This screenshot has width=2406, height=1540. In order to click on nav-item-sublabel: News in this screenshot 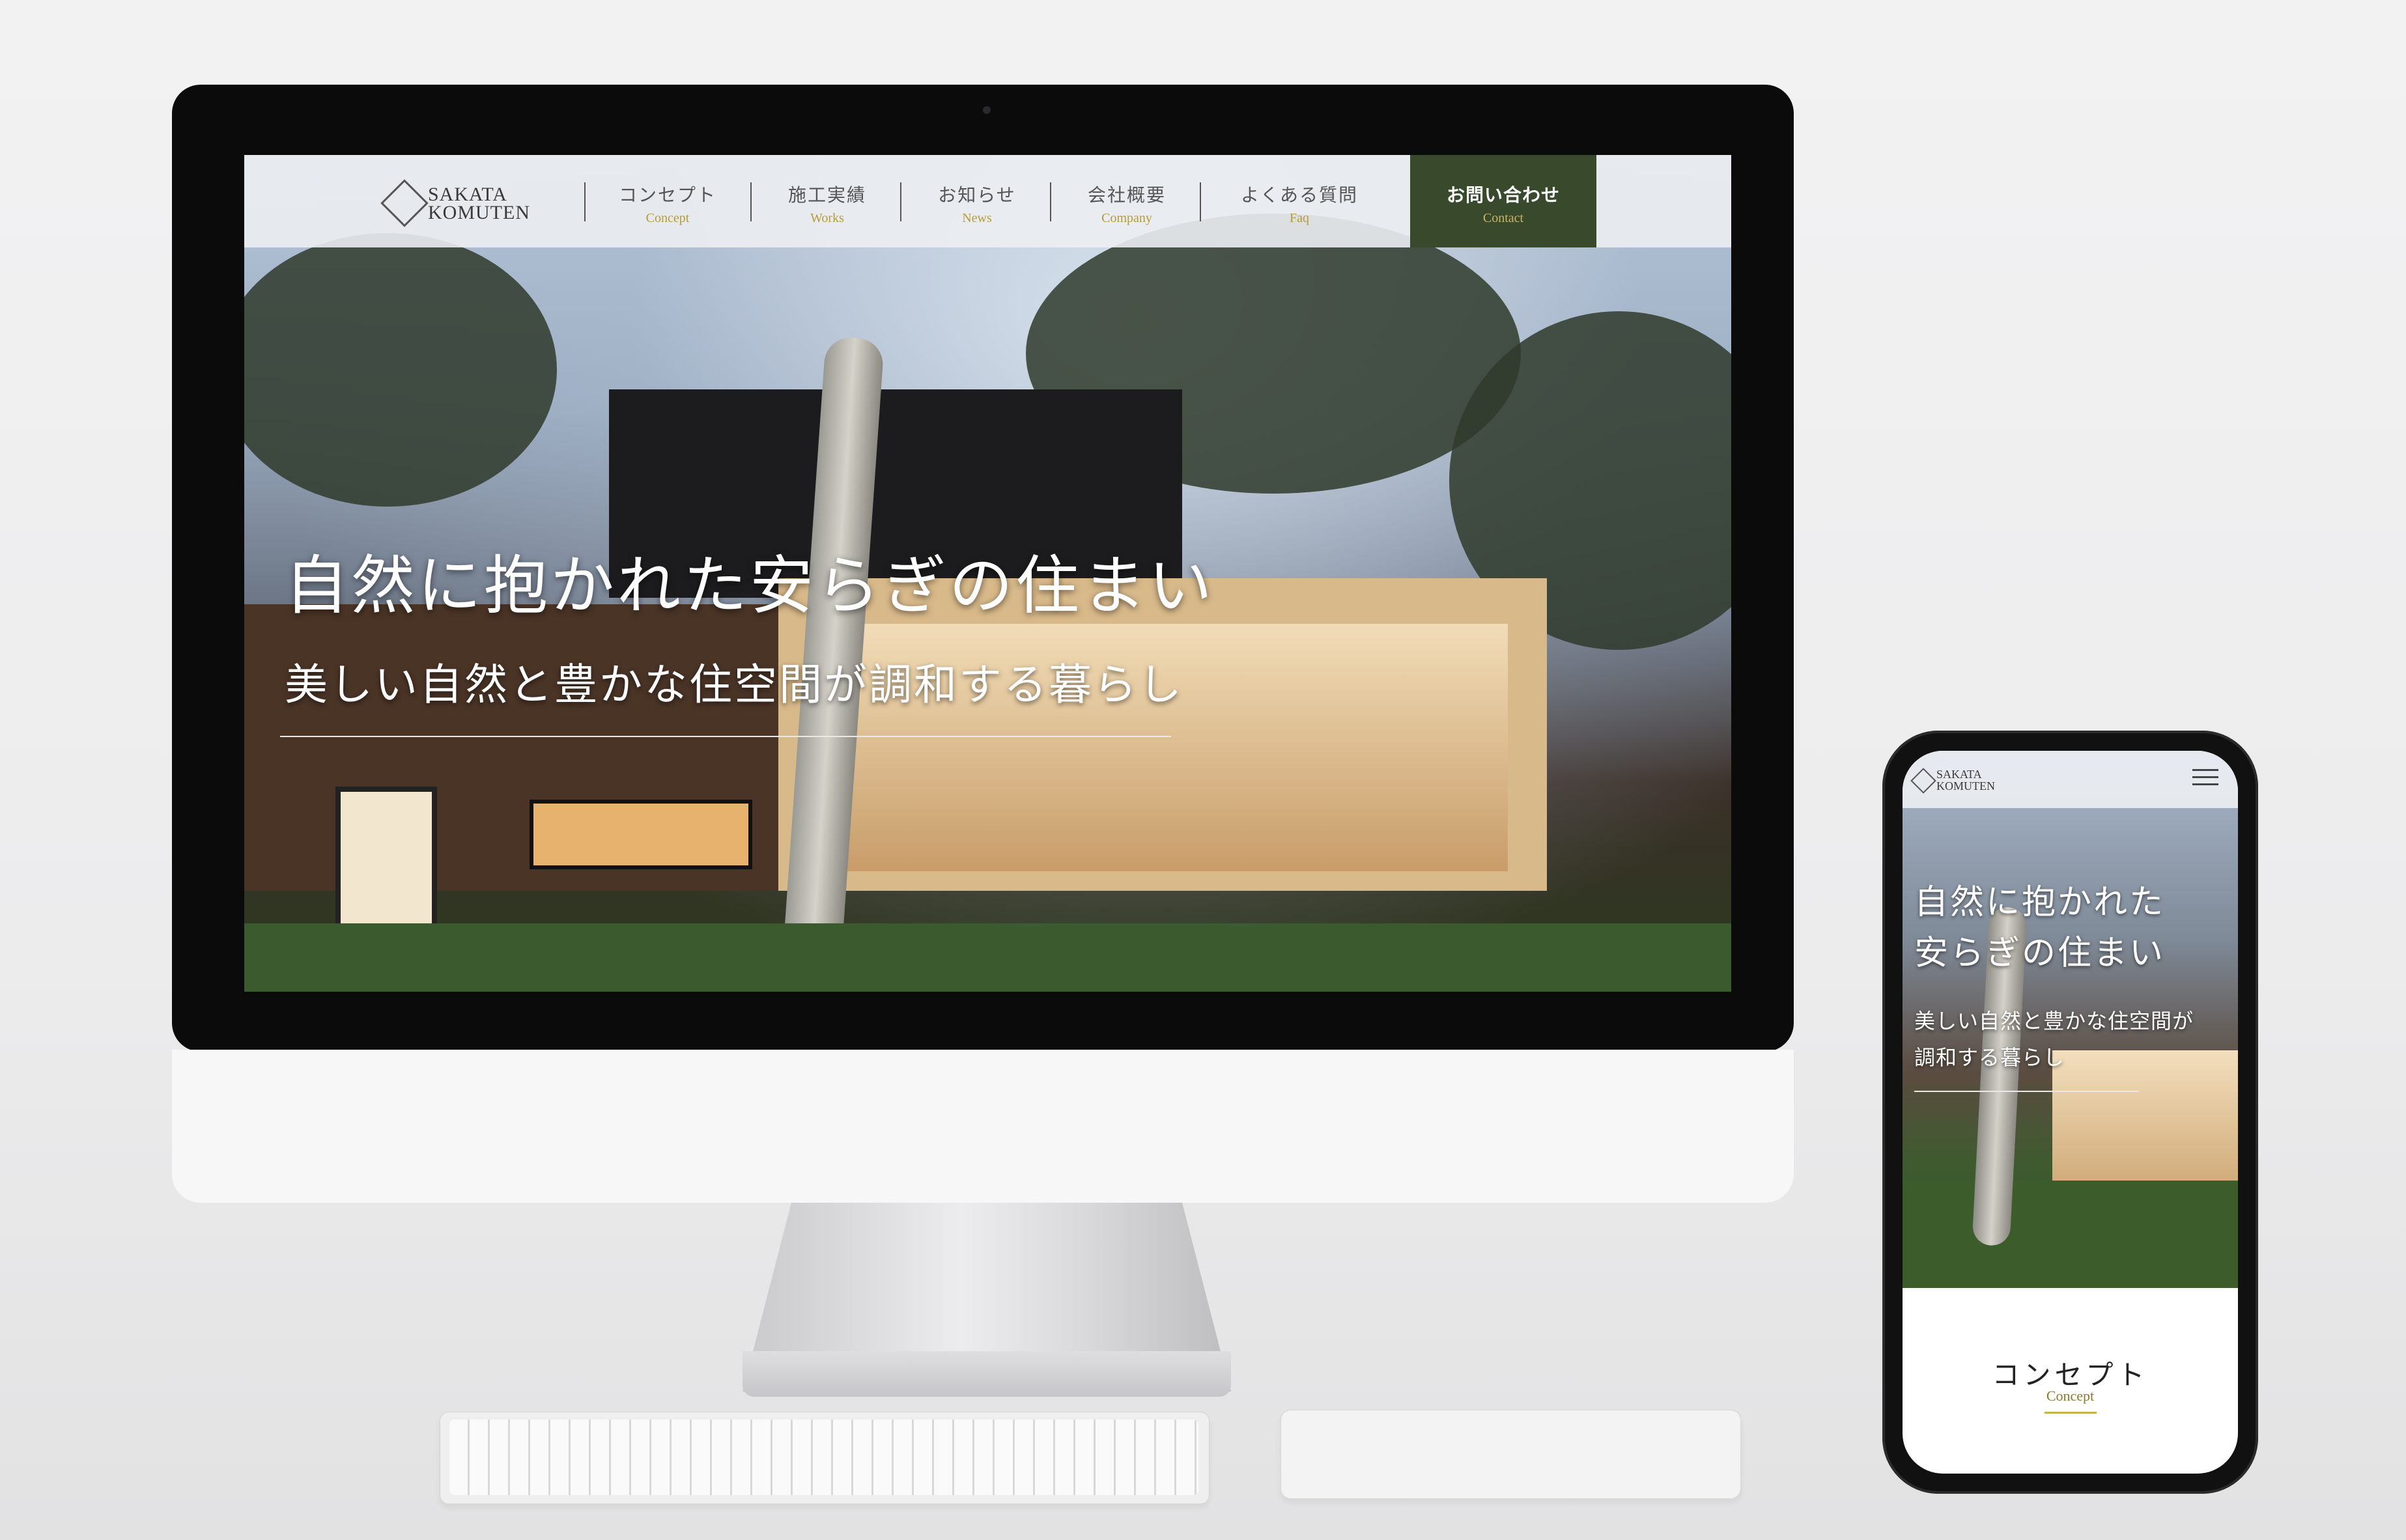, I will do `click(977, 218)`.